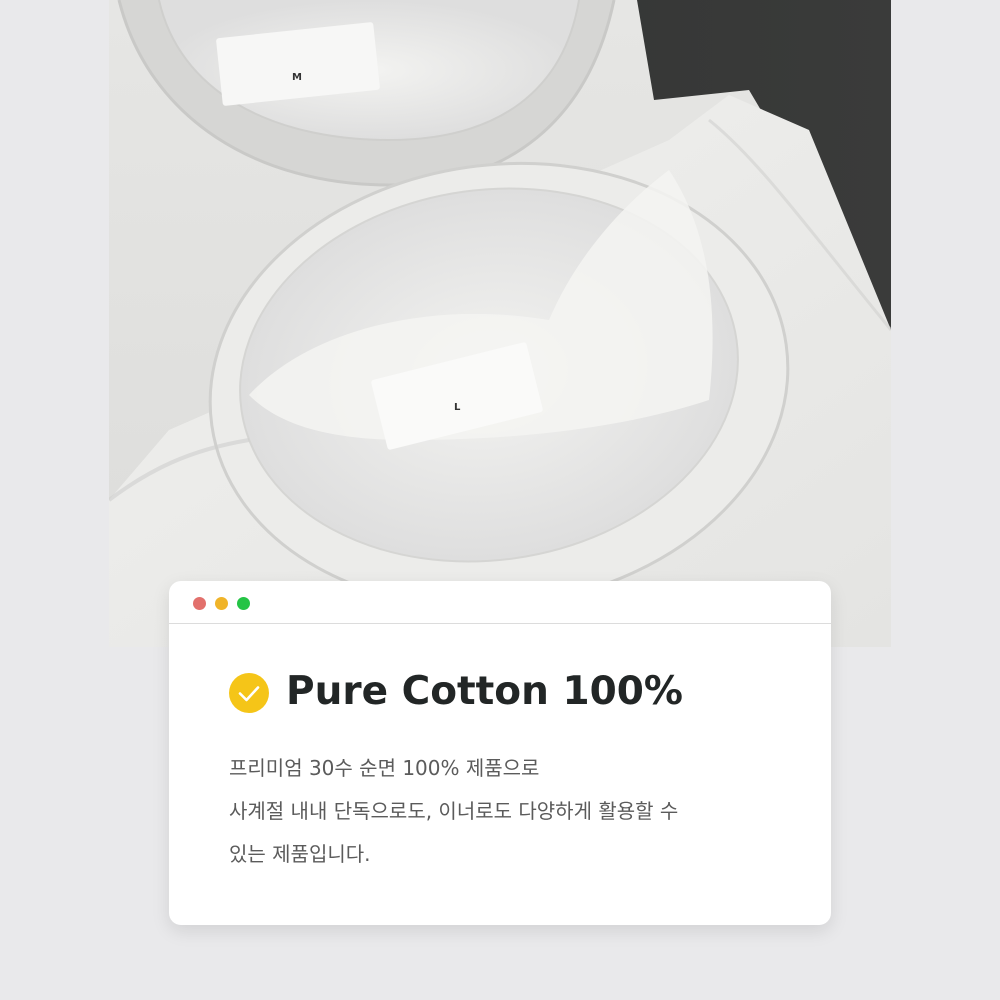 The width and height of the screenshot is (1000, 1000). What do you see at coordinates (457, 407) in the screenshot?
I see `size-label-front-text: L` at bounding box center [457, 407].